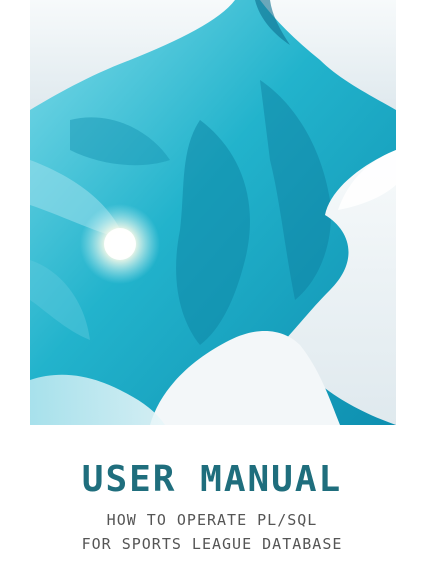 The width and height of the screenshot is (424, 565). I want to click on manual-subtitle-line-1: HOW TO OPERATE PL/SQL, so click(212, 520).